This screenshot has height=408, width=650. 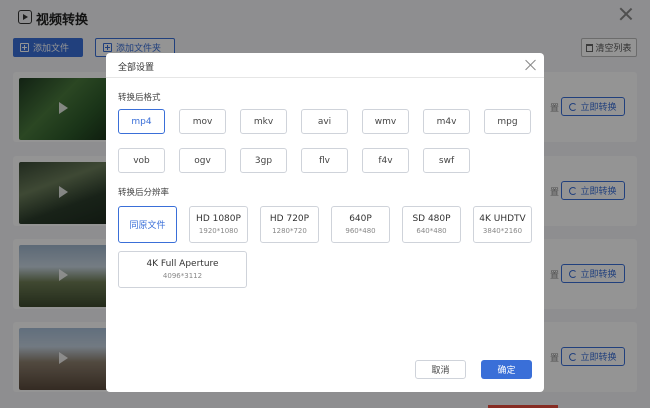 What do you see at coordinates (440, 369) in the screenshot?
I see `cancel-button: 取消` at bounding box center [440, 369].